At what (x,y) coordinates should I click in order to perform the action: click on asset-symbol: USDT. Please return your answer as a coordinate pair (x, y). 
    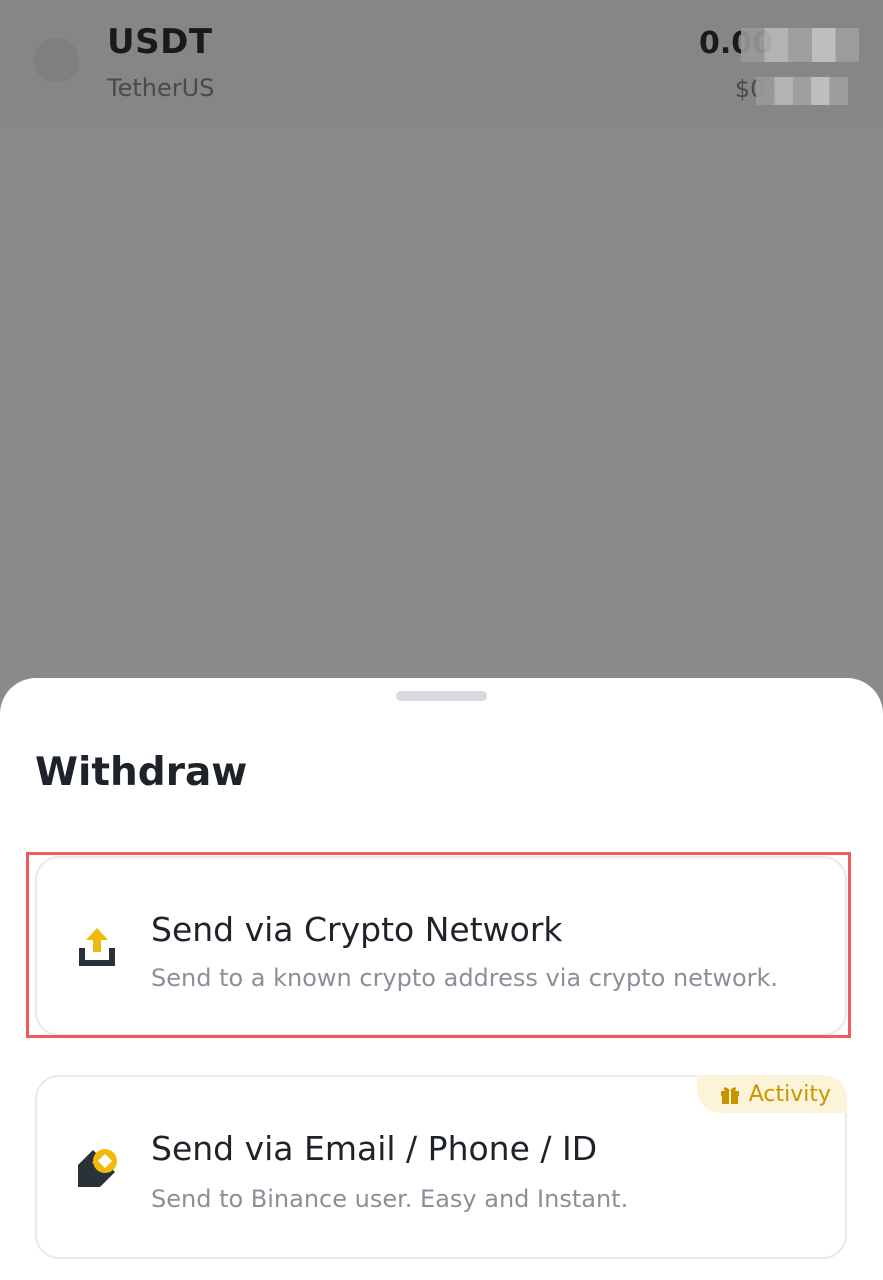
    Looking at the image, I should click on (160, 42).